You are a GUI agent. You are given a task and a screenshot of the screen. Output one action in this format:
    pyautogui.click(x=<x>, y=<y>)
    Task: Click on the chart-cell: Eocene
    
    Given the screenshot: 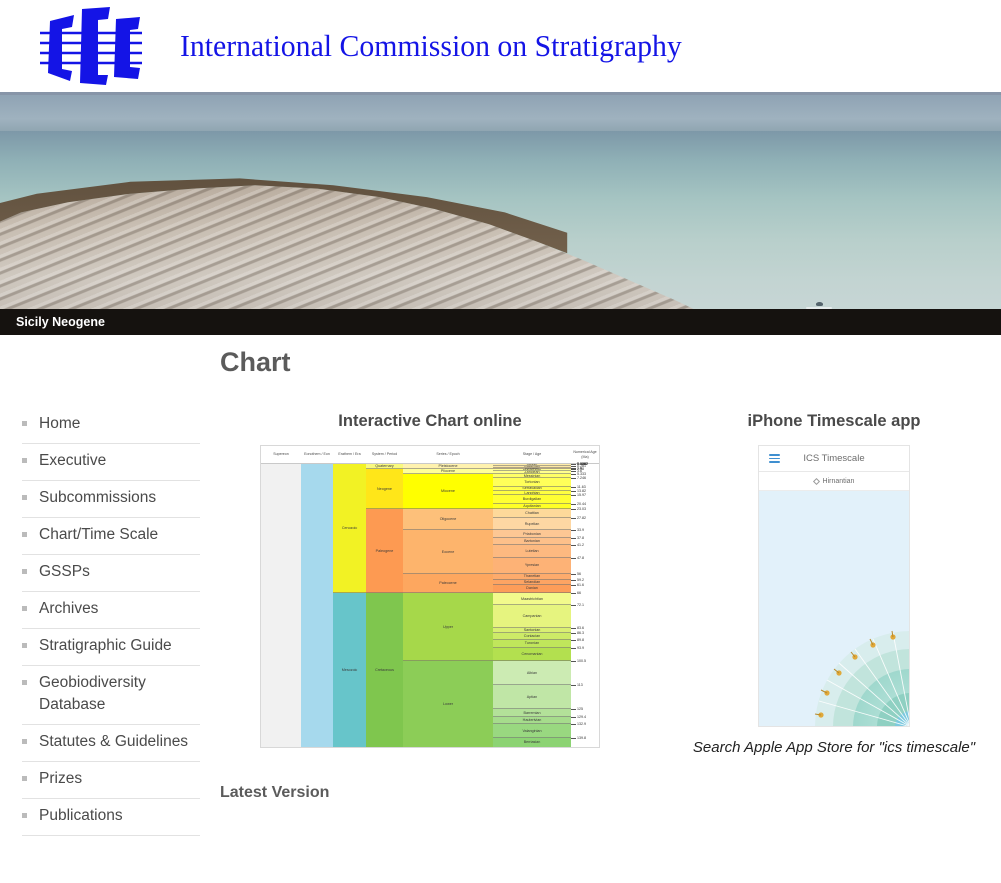 What is the action you would take?
    pyautogui.click(x=448, y=552)
    